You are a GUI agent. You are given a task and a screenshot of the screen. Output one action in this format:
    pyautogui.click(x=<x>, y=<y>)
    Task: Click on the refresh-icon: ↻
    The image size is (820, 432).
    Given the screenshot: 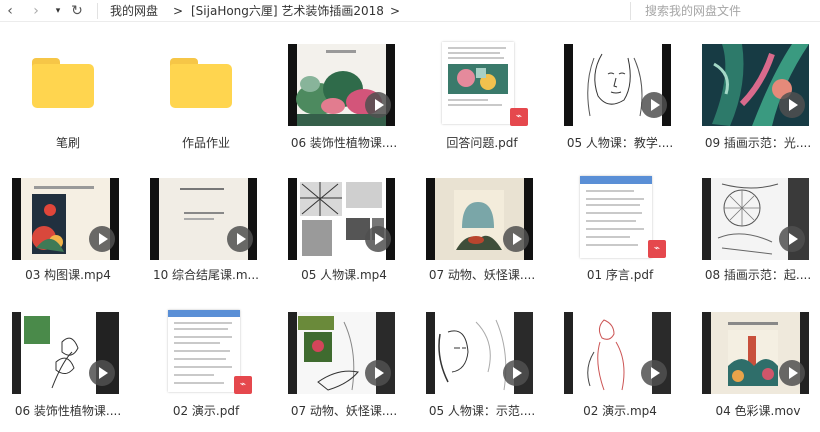 What is the action you would take?
    pyautogui.click(x=77, y=11)
    